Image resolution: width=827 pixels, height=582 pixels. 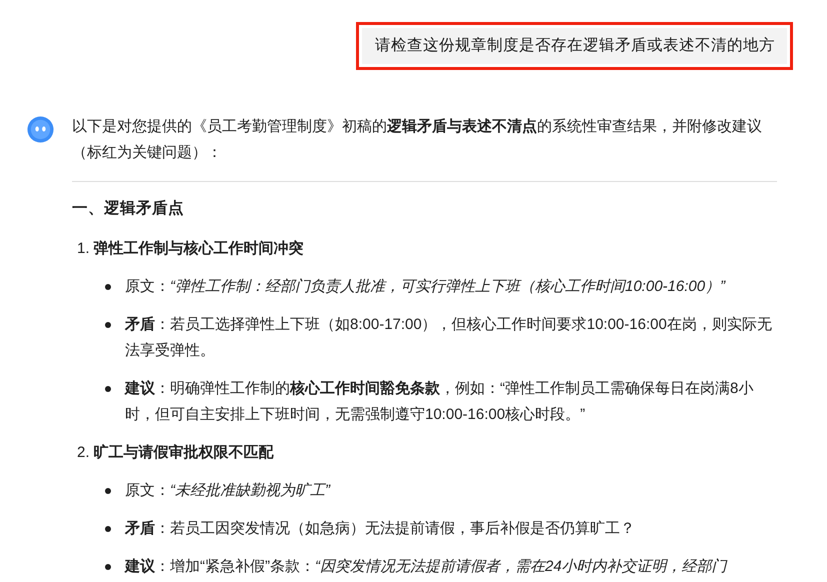 What do you see at coordinates (184, 453) in the screenshot?
I see `item-title: 旷工与请假审批权限不匹配` at bounding box center [184, 453].